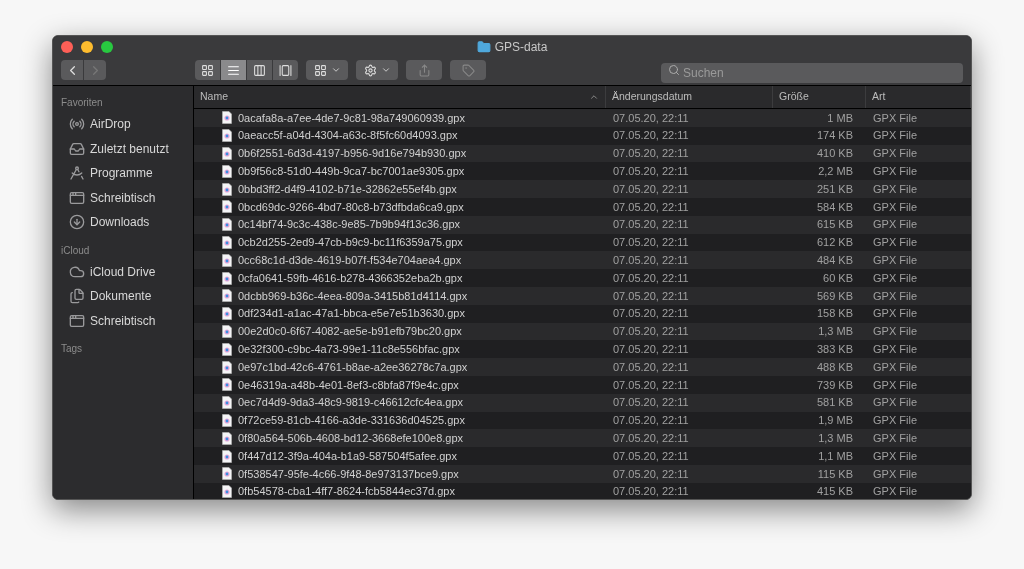 This screenshot has width=1024, height=569. What do you see at coordinates (834, 135) in the screenshot?
I see `size-cell: 174 KB` at bounding box center [834, 135].